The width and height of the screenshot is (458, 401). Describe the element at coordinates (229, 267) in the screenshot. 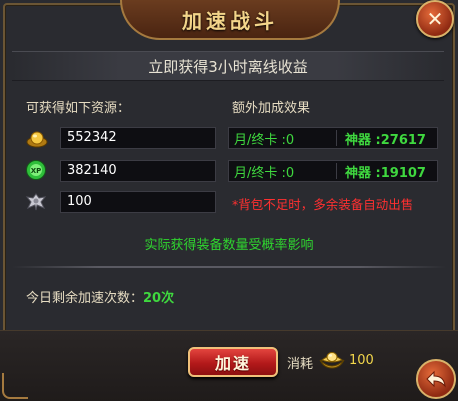

I see `divider` at that location.